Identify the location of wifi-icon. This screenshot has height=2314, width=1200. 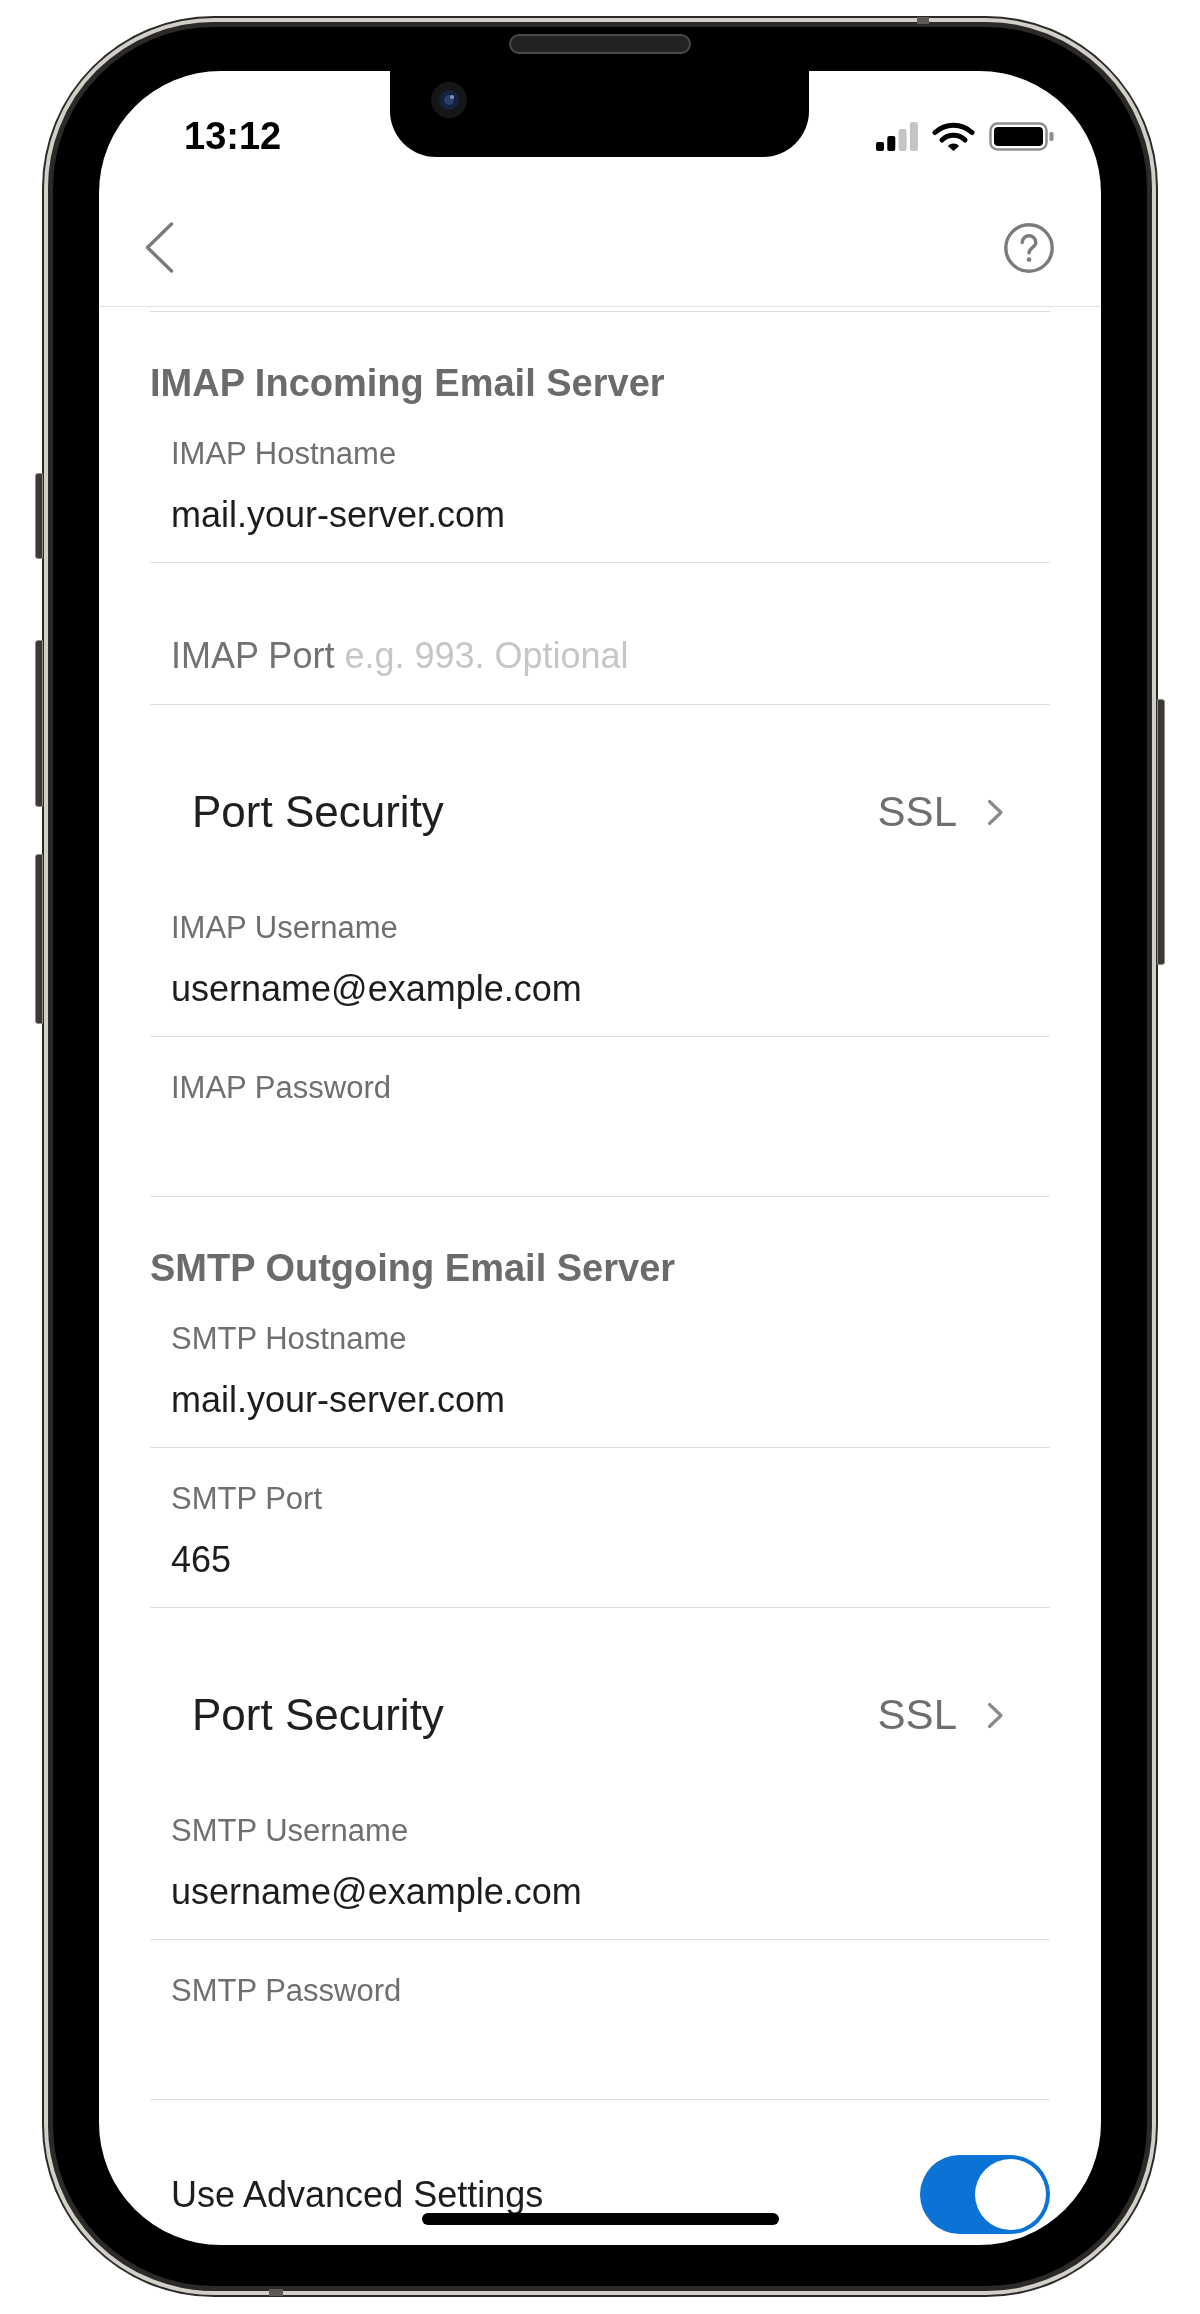
(953, 136).